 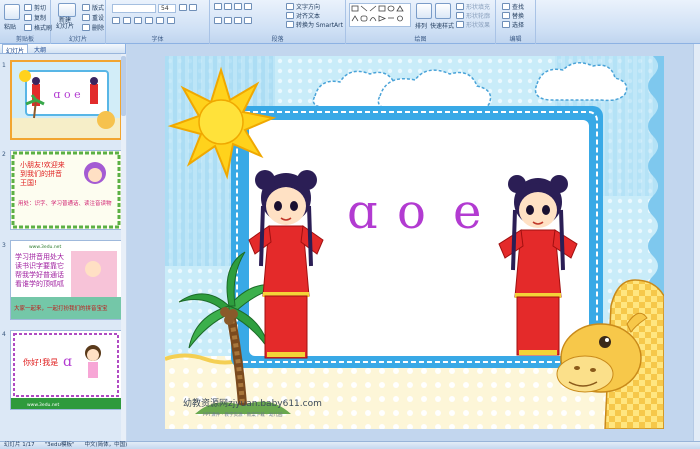 I want to click on grow-font-button, so click(x=188, y=7).